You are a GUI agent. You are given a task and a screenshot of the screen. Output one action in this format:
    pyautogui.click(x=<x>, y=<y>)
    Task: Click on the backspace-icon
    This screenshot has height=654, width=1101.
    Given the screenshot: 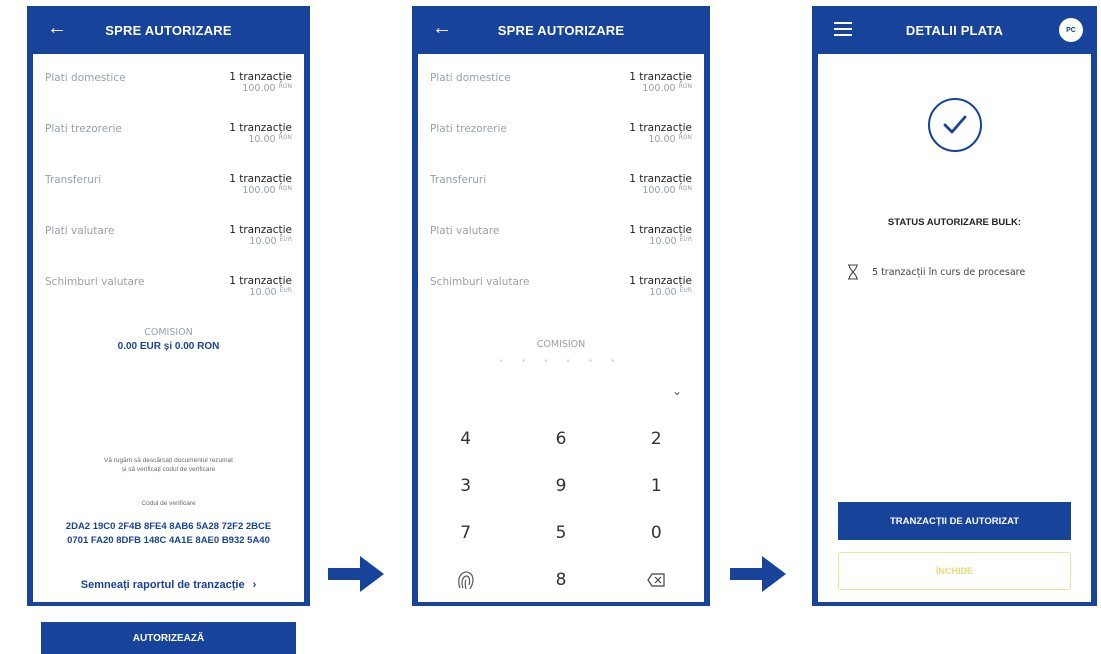 What is the action you would take?
    pyautogui.click(x=656, y=580)
    